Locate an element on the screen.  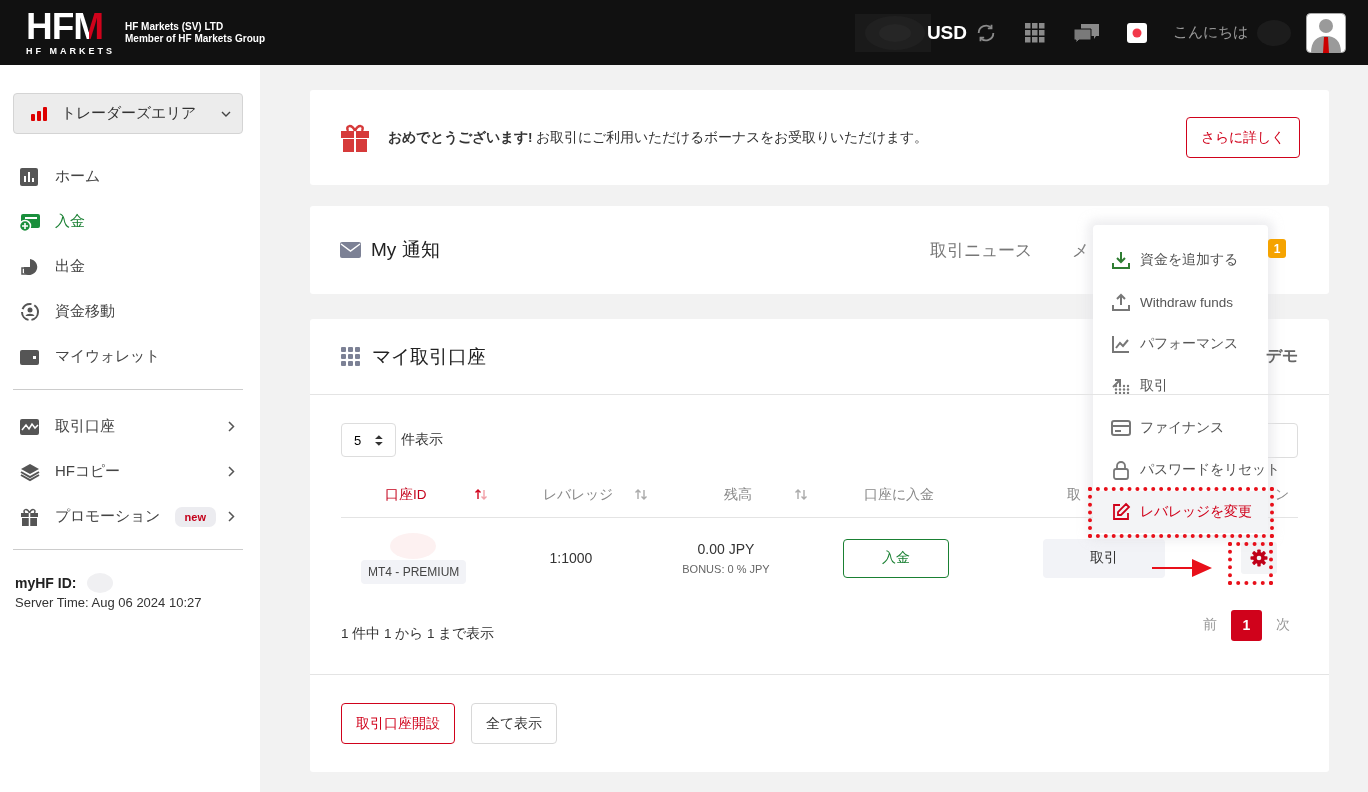
nav-item: 出金 is located at coordinates (128, 266).